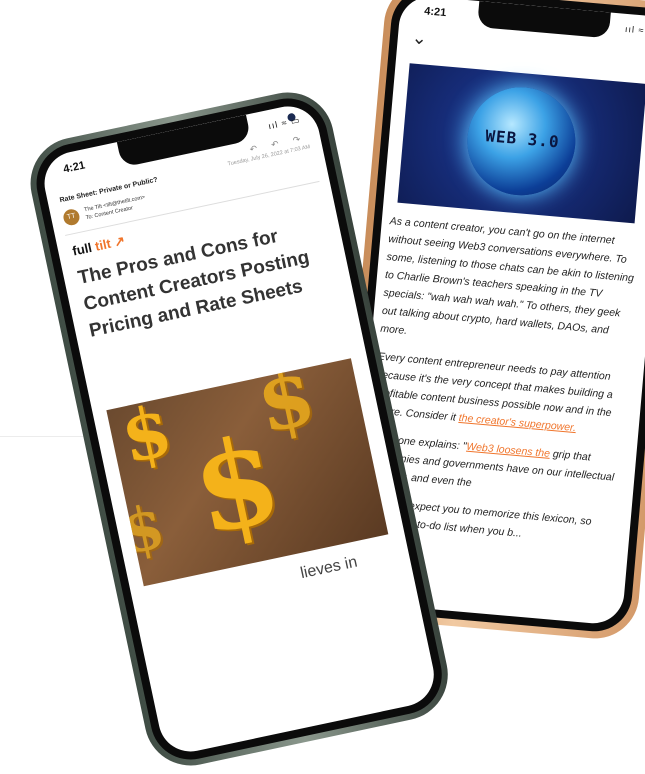 This screenshot has height=774, width=645. I want to click on dollar-signs-image: $ $ $ $, so click(247, 472).